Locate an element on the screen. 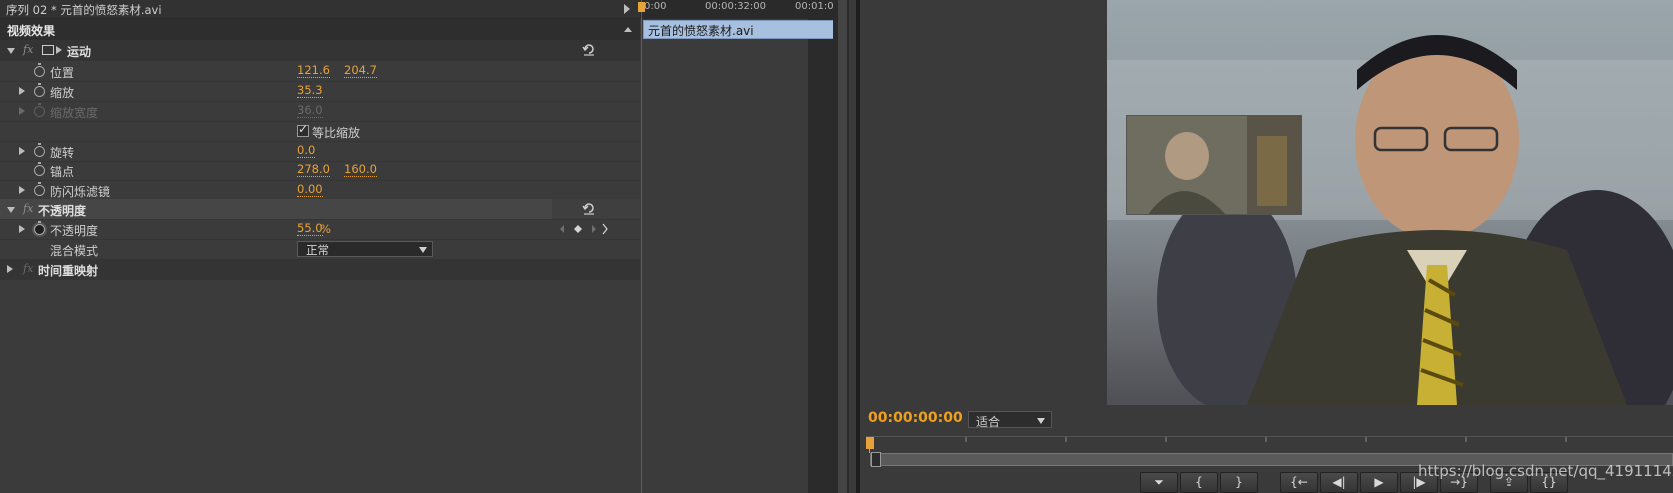  effect-controls-header: 序列 02 * 元首的愤怒素材.avi is located at coordinates (320, 9).